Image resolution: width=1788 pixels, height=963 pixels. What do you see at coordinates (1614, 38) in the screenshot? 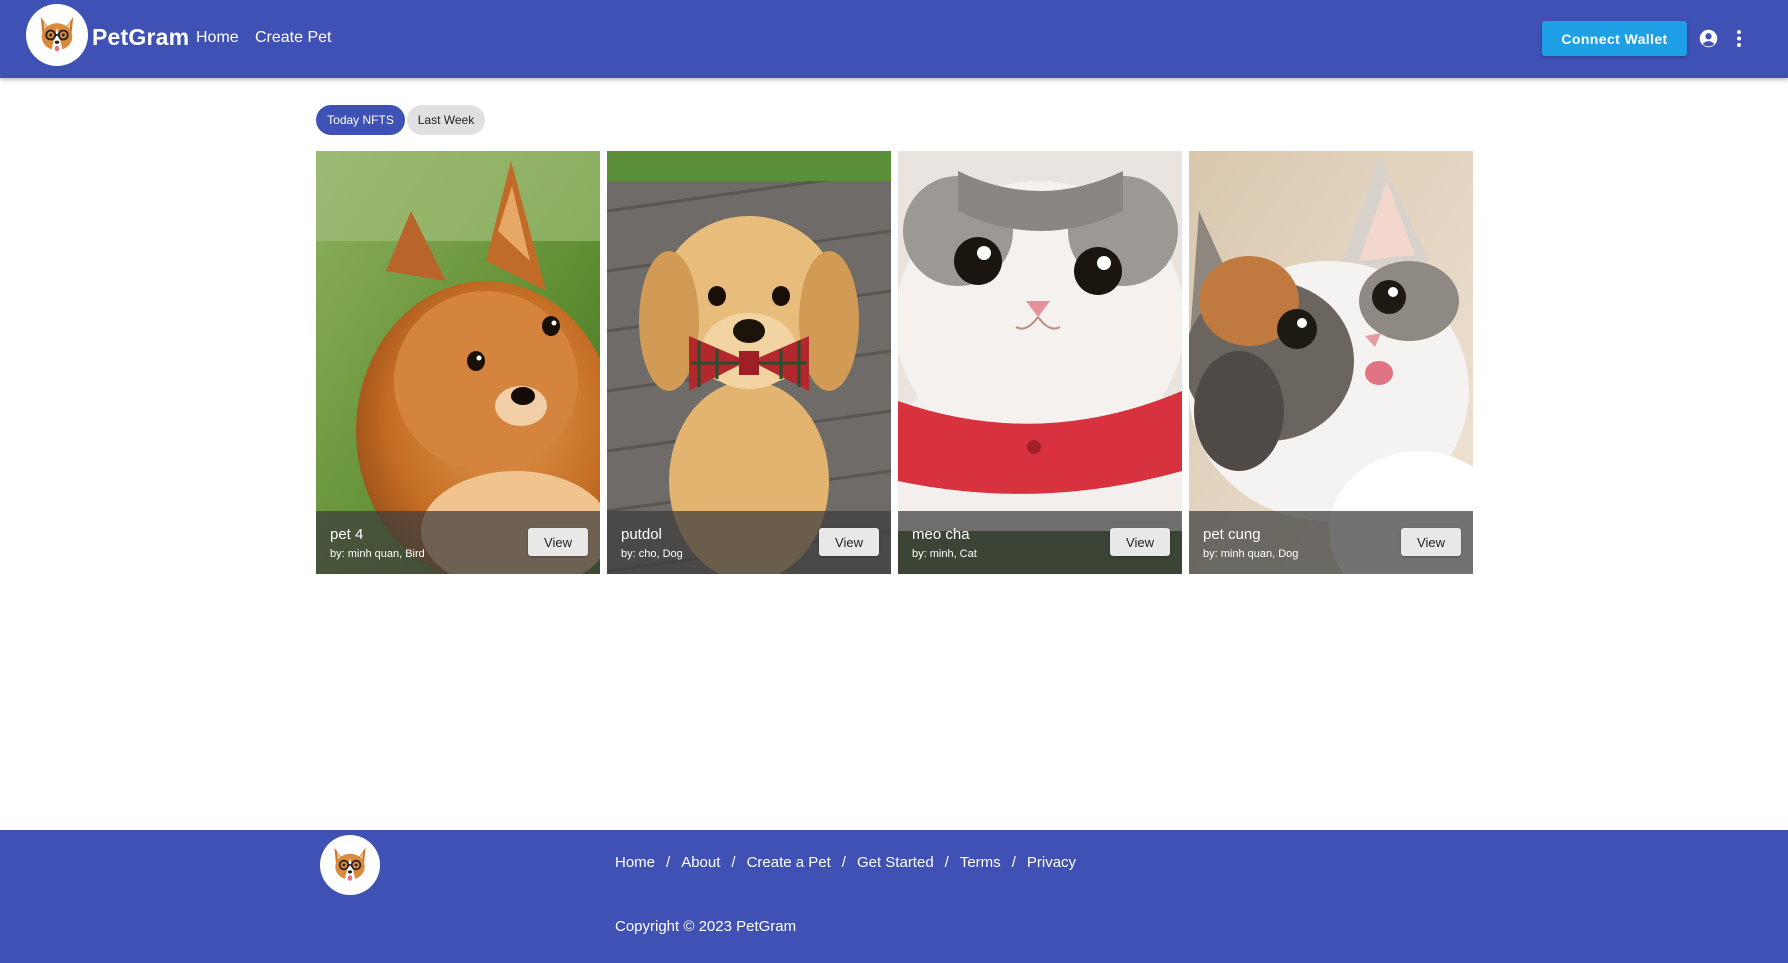
I see `connect-wallet-button: Connect Wallet` at bounding box center [1614, 38].